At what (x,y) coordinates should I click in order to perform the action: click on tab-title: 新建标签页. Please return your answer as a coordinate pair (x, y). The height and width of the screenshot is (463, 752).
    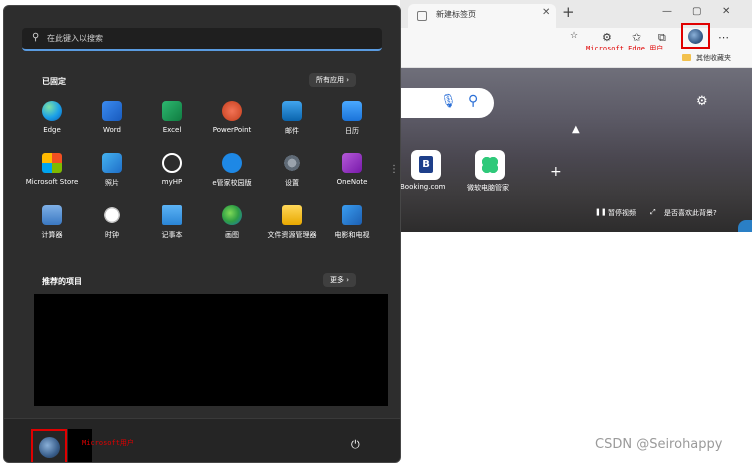
    Looking at the image, I should click on (456, 14).